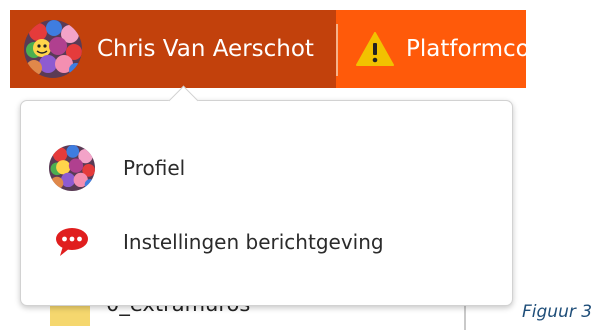 The width and height of the screenshot is (605, 330). Describe the element at coordinates (154, 168) in the screenshot. I see `menu-item-label: Profiel` at that location.